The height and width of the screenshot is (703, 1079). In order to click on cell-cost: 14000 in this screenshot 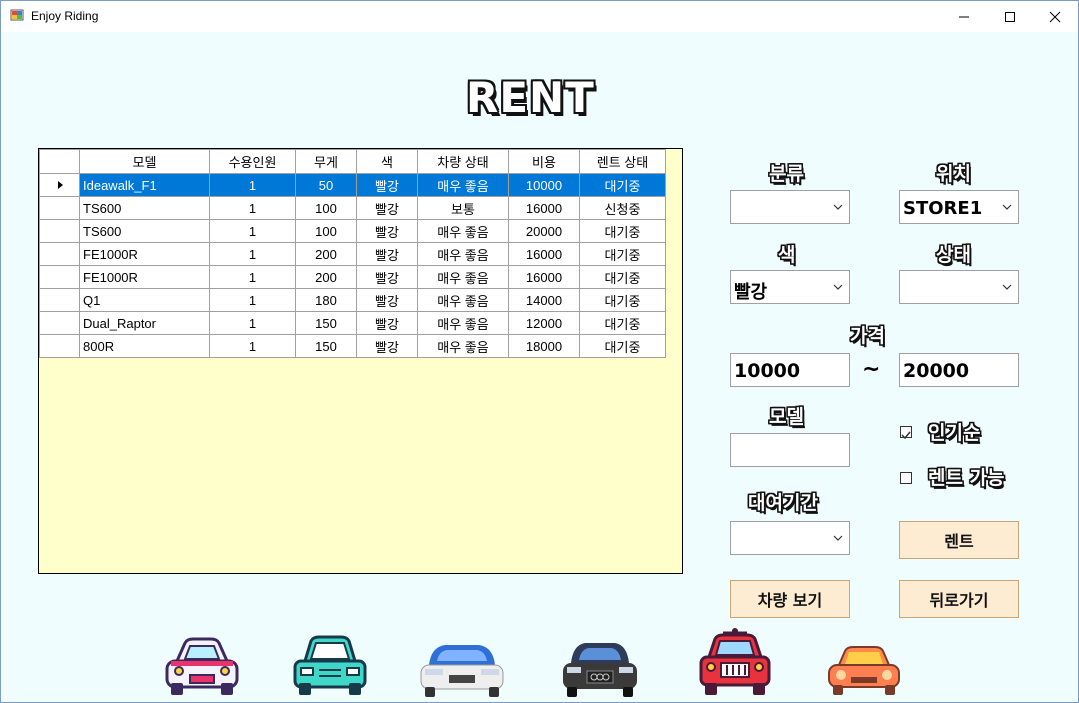, I will do `click(544, 300)`.